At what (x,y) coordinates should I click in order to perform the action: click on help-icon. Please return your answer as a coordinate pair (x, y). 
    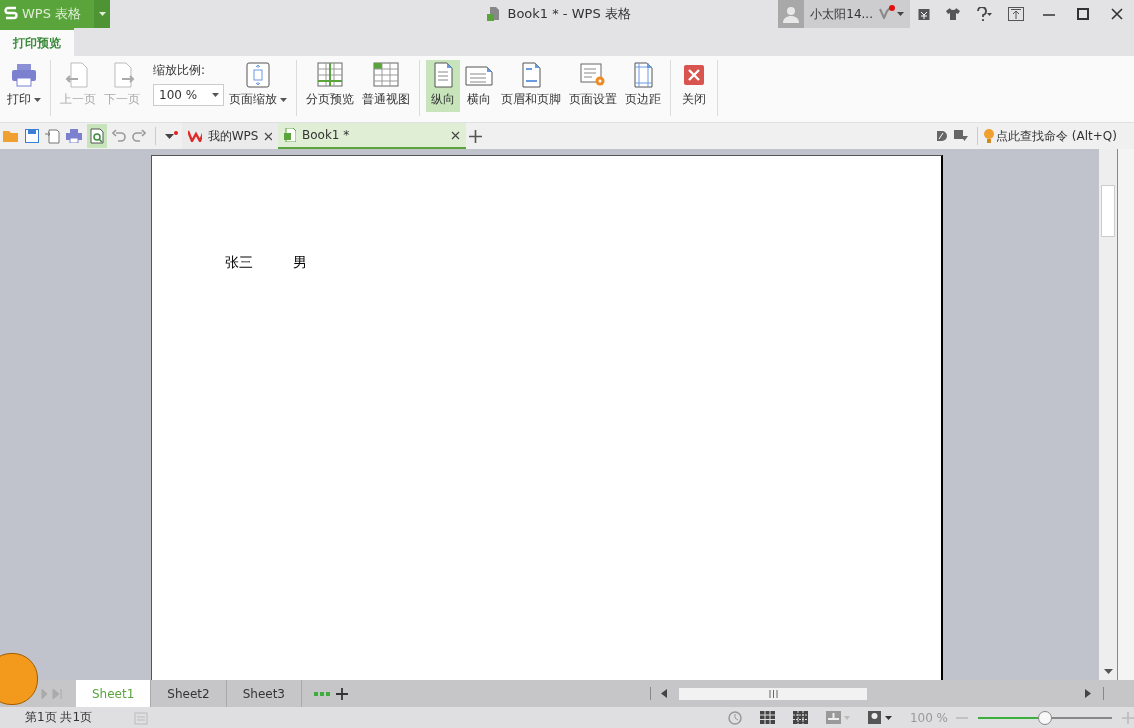
    Looking at the image, I should click on (984, 14).